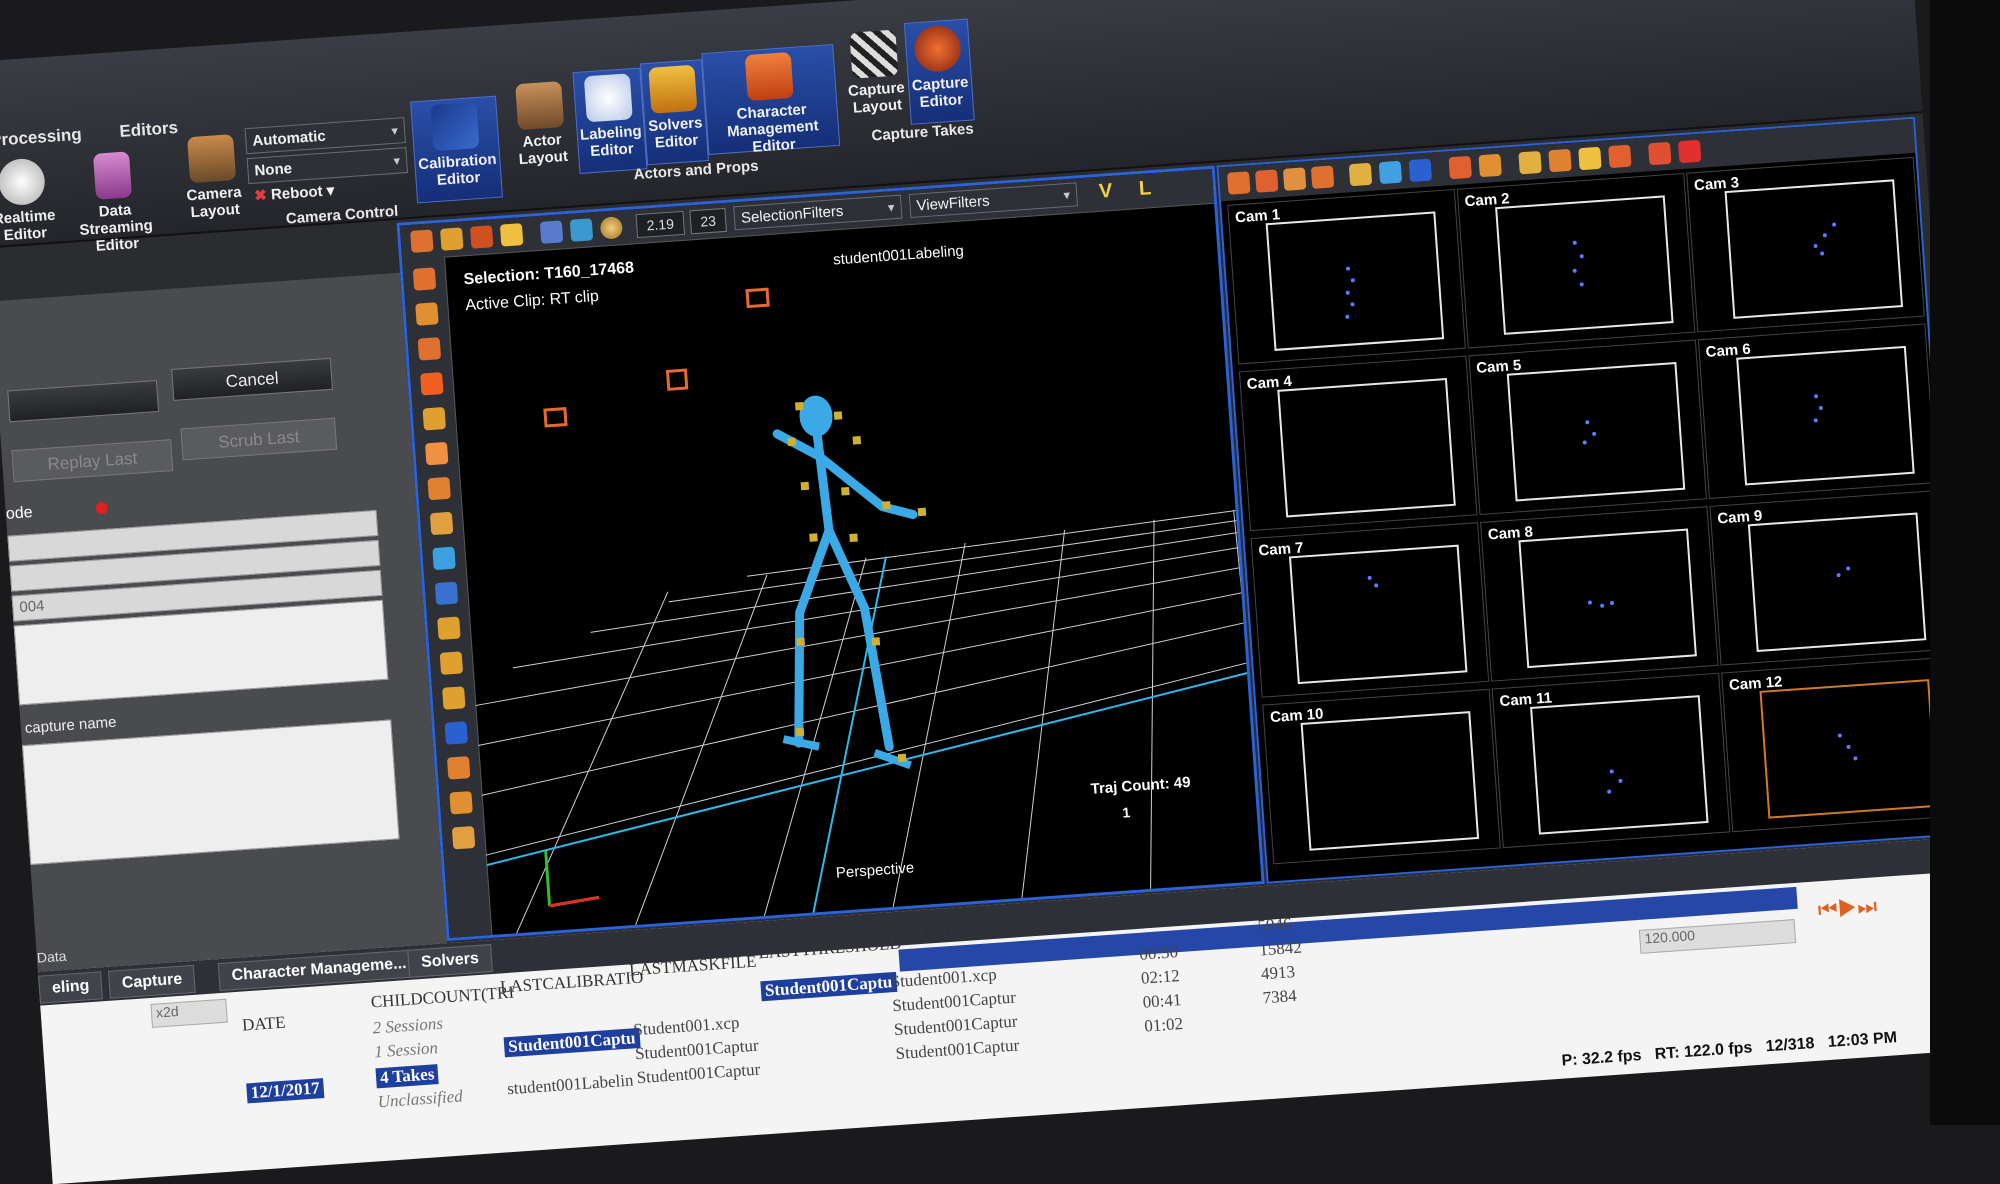 This screenshot has height=1184, width=2000. I want to click on tab-processing: t Processing, so click(41, 138).